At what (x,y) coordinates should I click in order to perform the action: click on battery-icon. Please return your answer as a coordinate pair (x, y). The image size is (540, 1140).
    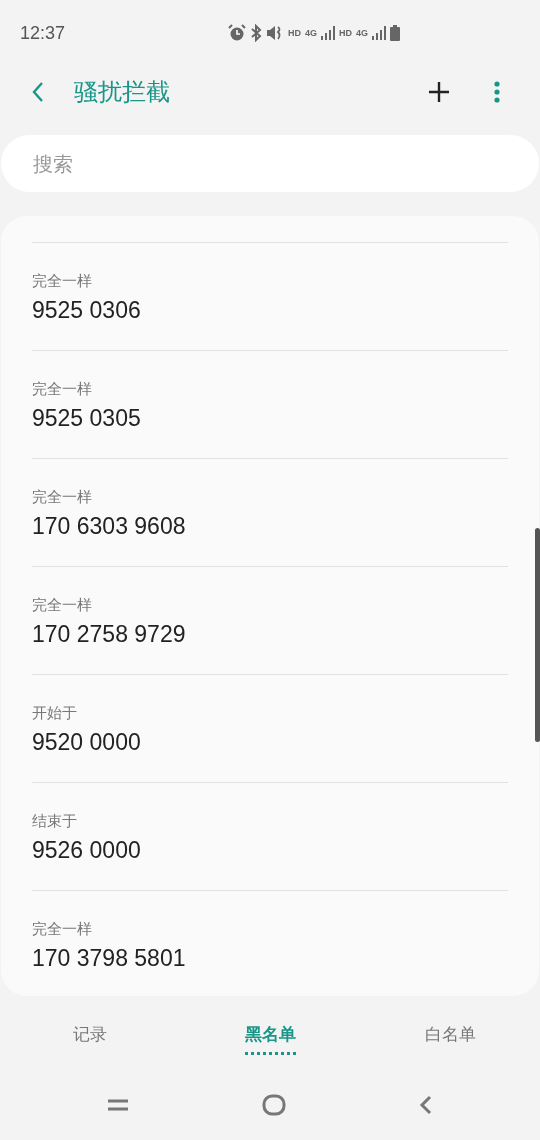
    Looking at the image, I should click on (395, 33).